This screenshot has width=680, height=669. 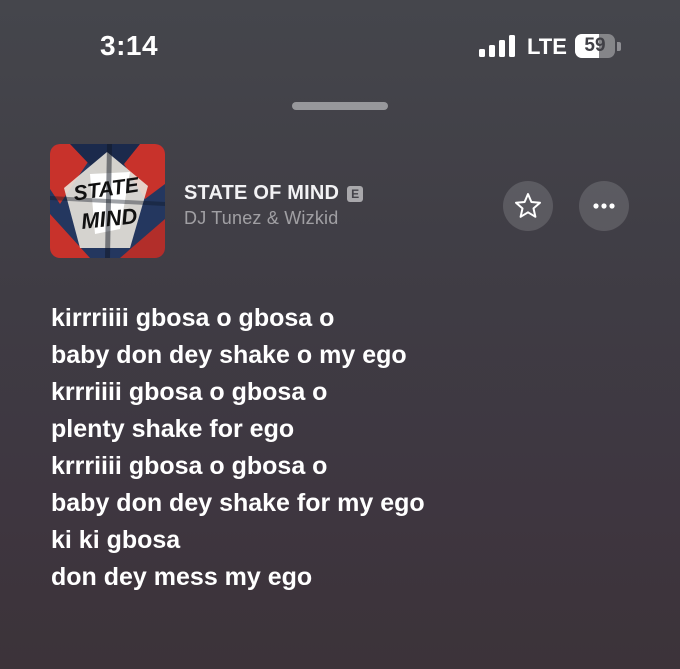 What do you see at coordinates (262, 193) in the screenshot?
I see `song-title: STATE OF MIND` at bounding box center [262, 193].